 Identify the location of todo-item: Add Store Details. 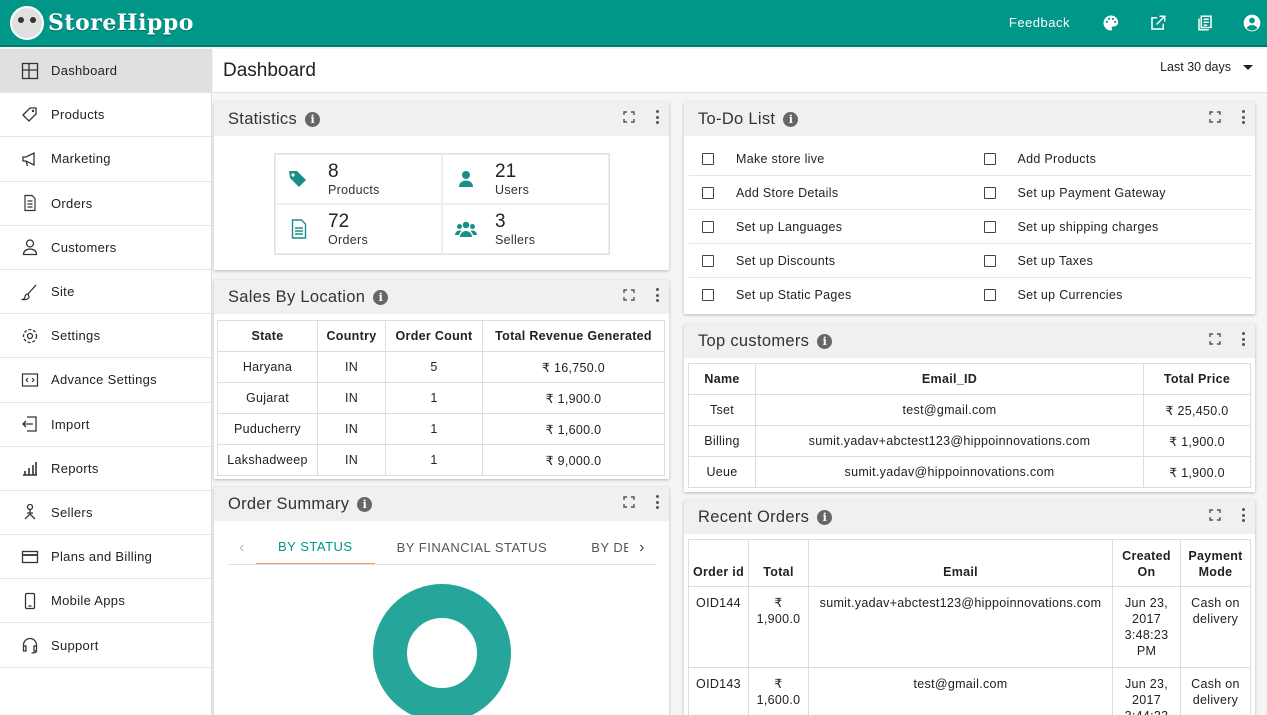
(830, 193).